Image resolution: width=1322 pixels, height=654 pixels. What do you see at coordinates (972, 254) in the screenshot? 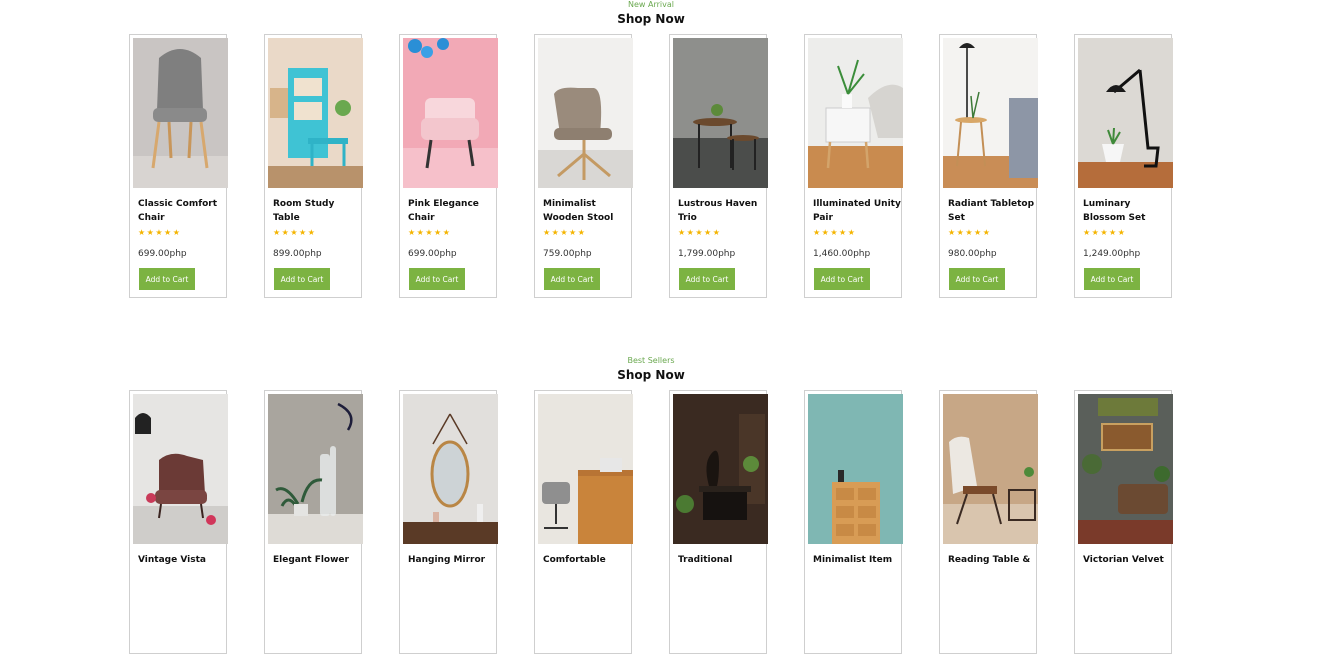
I see `product-price: 980.00php` at bounding box center [972, 254].